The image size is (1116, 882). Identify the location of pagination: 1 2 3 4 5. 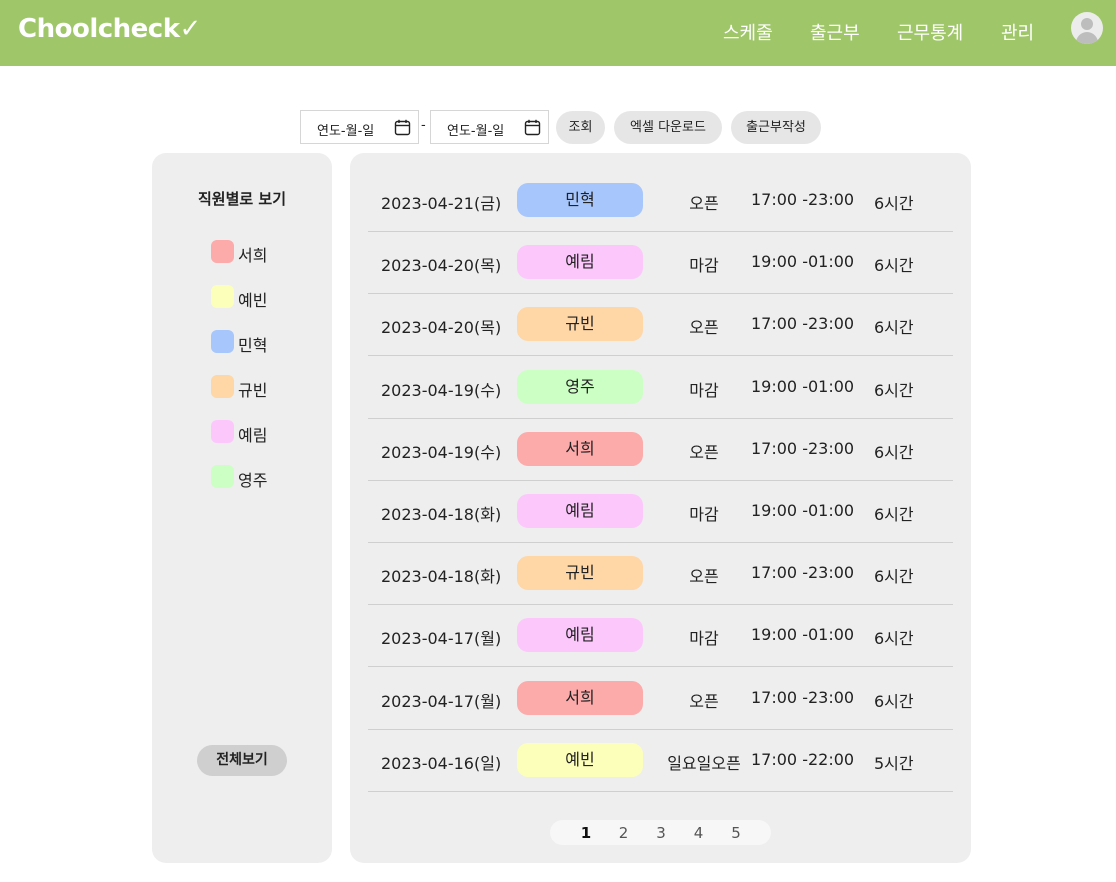
(660, 832).